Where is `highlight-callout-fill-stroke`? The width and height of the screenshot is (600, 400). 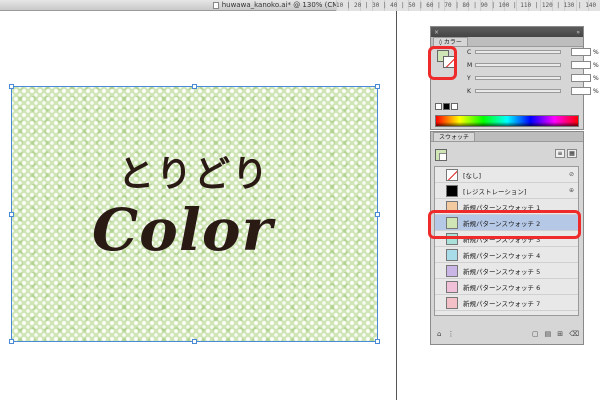
highlight-callout-fill-stroke is located at coordinates (442, 63).